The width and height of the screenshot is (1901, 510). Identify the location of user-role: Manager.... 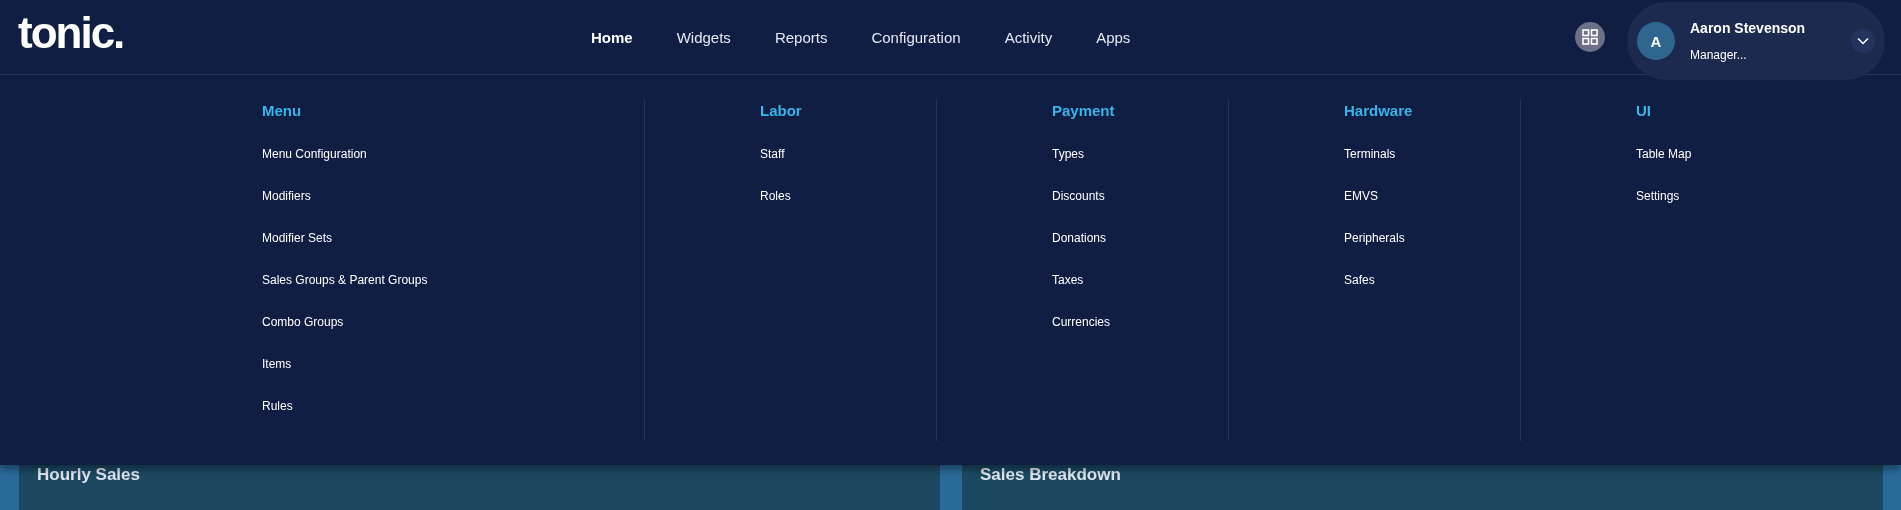
(1719, 55).